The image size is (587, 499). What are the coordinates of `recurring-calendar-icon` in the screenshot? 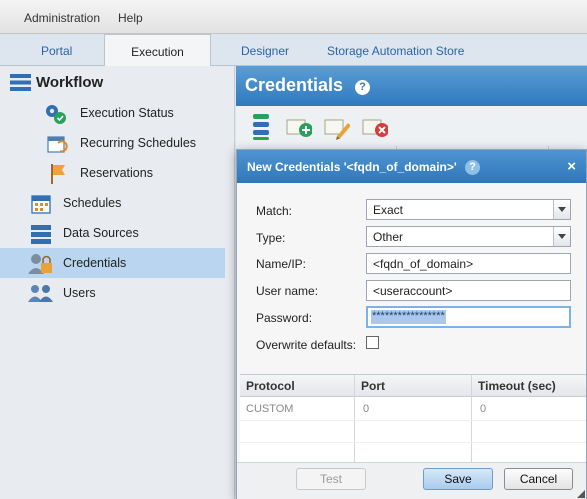 It's located at (57, 144).